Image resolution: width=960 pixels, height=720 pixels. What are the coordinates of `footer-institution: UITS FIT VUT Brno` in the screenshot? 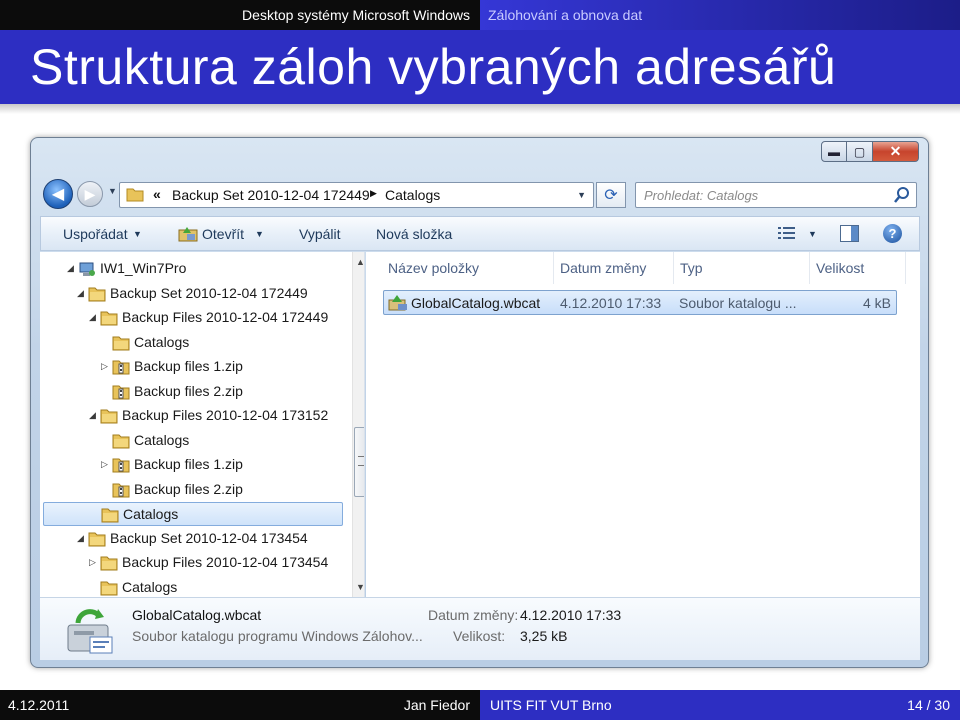 It's located at (551, 705).